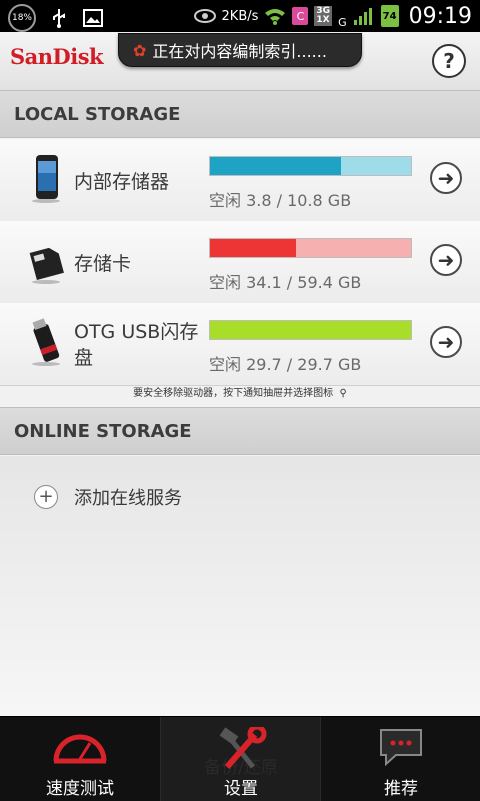  I want to click on eject-tip-text: 要安全移除驱动器，按下通知抽屉并选择图标, so click(233, 393).